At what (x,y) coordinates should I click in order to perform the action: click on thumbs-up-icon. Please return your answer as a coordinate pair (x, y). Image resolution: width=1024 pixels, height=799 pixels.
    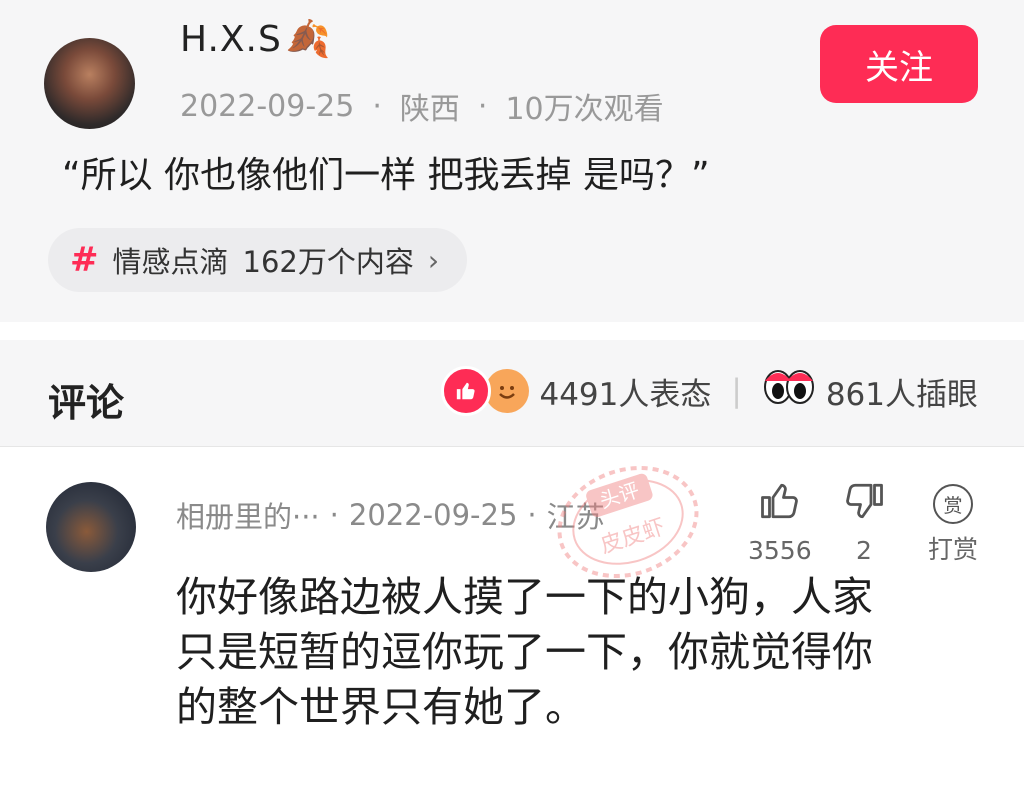
    Looking at the image, I should click on (466, 391).